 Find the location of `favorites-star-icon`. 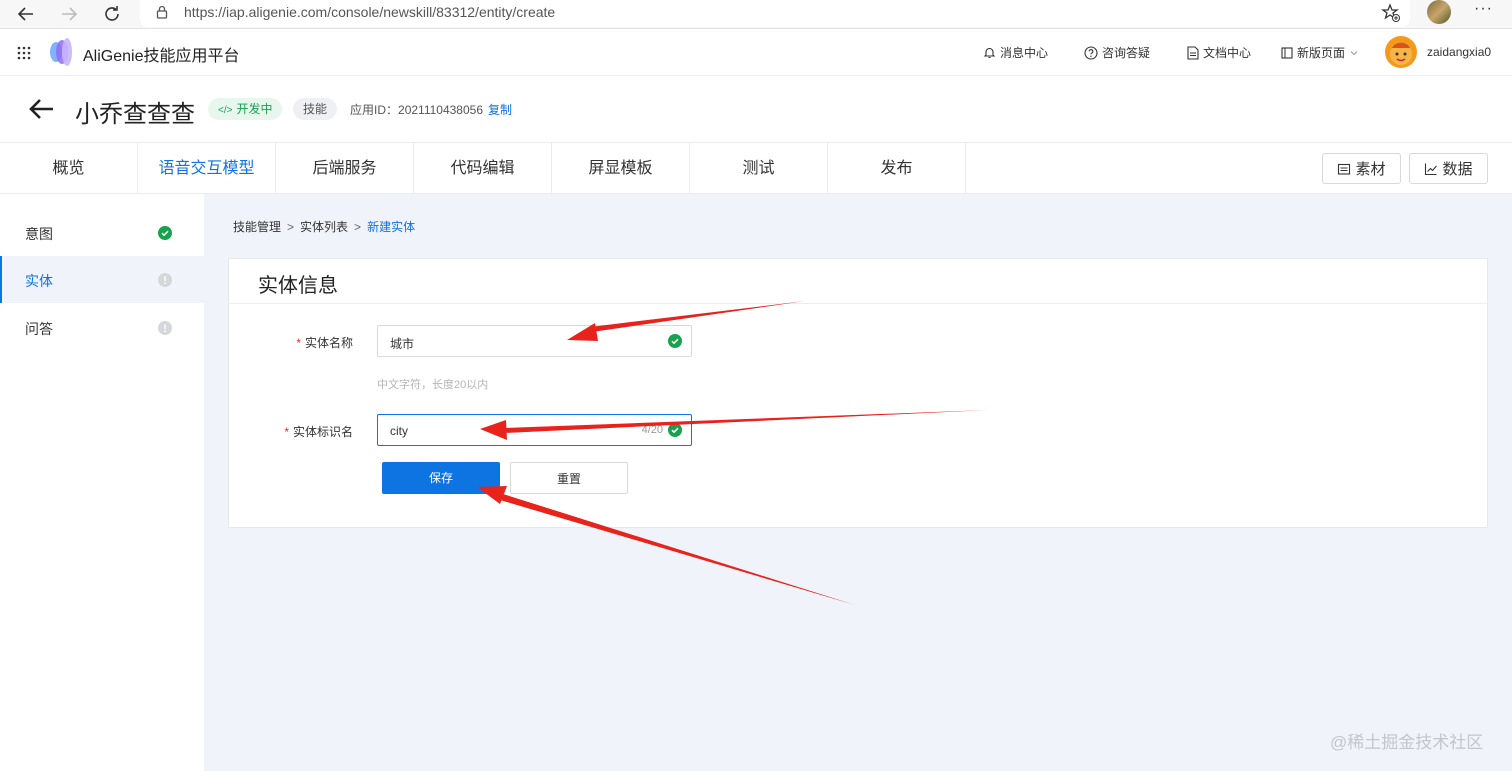

favorites-star-icon is located at coordinates (1391, 13).